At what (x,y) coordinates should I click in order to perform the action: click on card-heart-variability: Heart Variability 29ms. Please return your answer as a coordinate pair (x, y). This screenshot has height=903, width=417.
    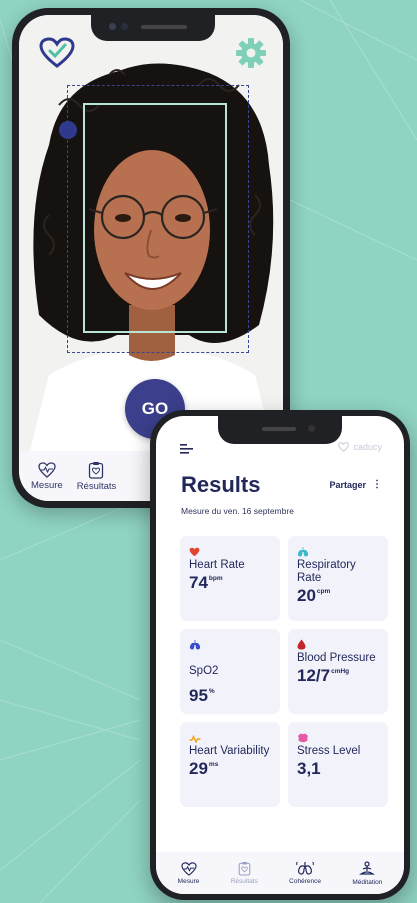
    Looking at the image, I should click on (230, 764).